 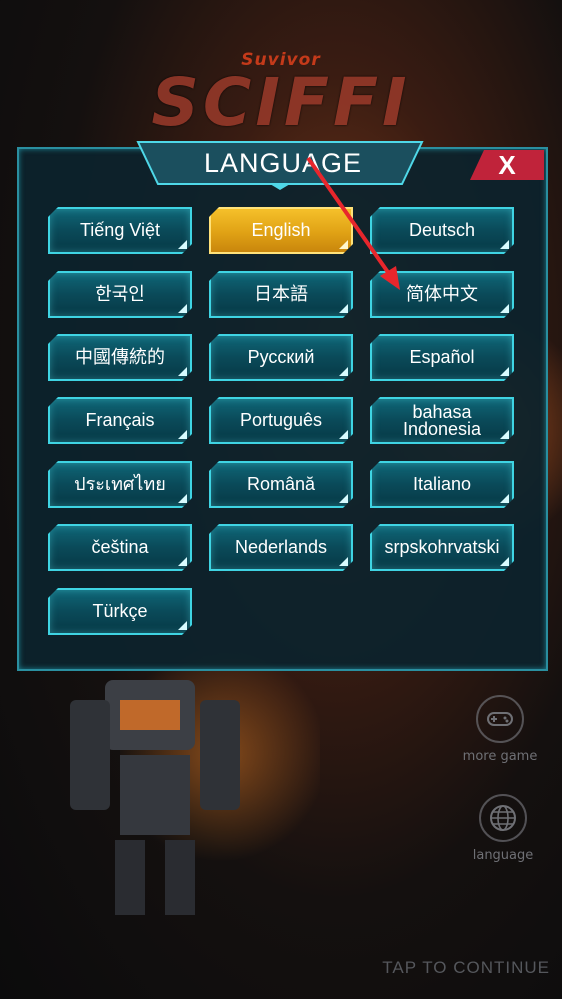 I want to click on language-option: English, so click(x=281, y=230).